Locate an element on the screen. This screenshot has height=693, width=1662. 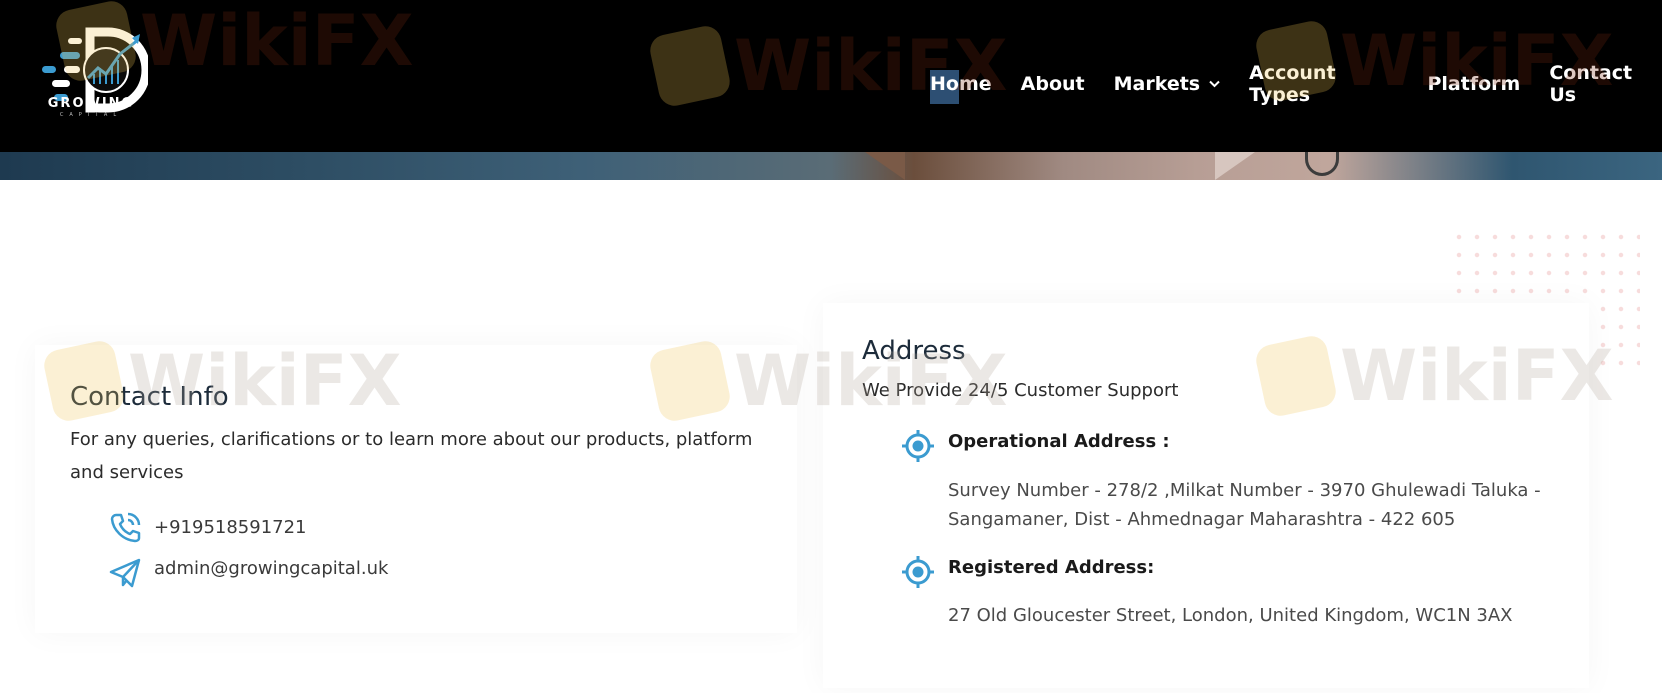
support-text: We Provide 24/5 Customer Support is located at coordinates (1020, 390).